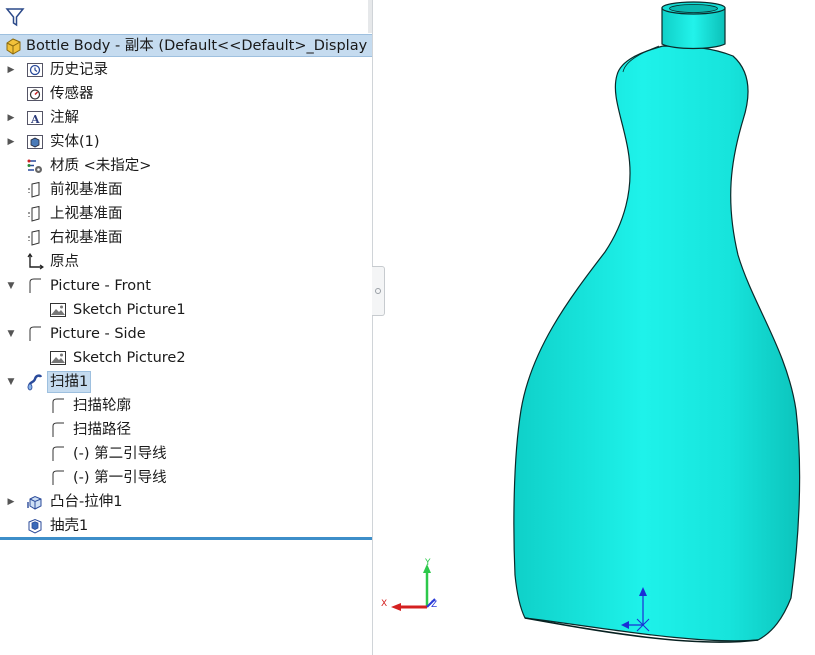 The image size is (815, 655). What do you see at coordinates (100, 286) in the screenshot?
I see `tree-item-label: Picture - Front` at bounding box center [100, 286].